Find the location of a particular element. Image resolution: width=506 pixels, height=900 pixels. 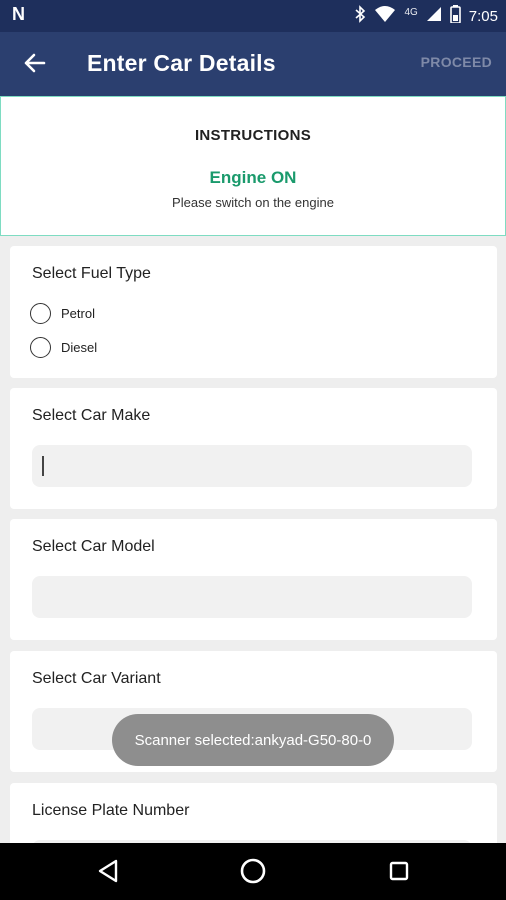

nav-recents-icon is located at coordinates (399, 871).